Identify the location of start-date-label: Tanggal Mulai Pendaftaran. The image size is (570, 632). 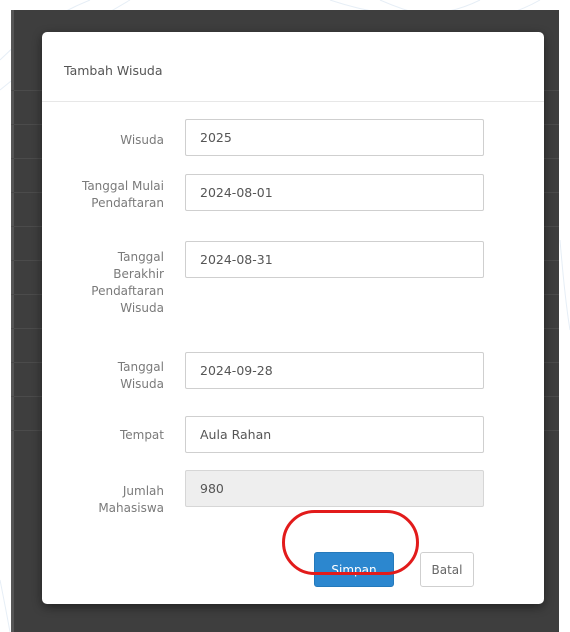
(122, 194).